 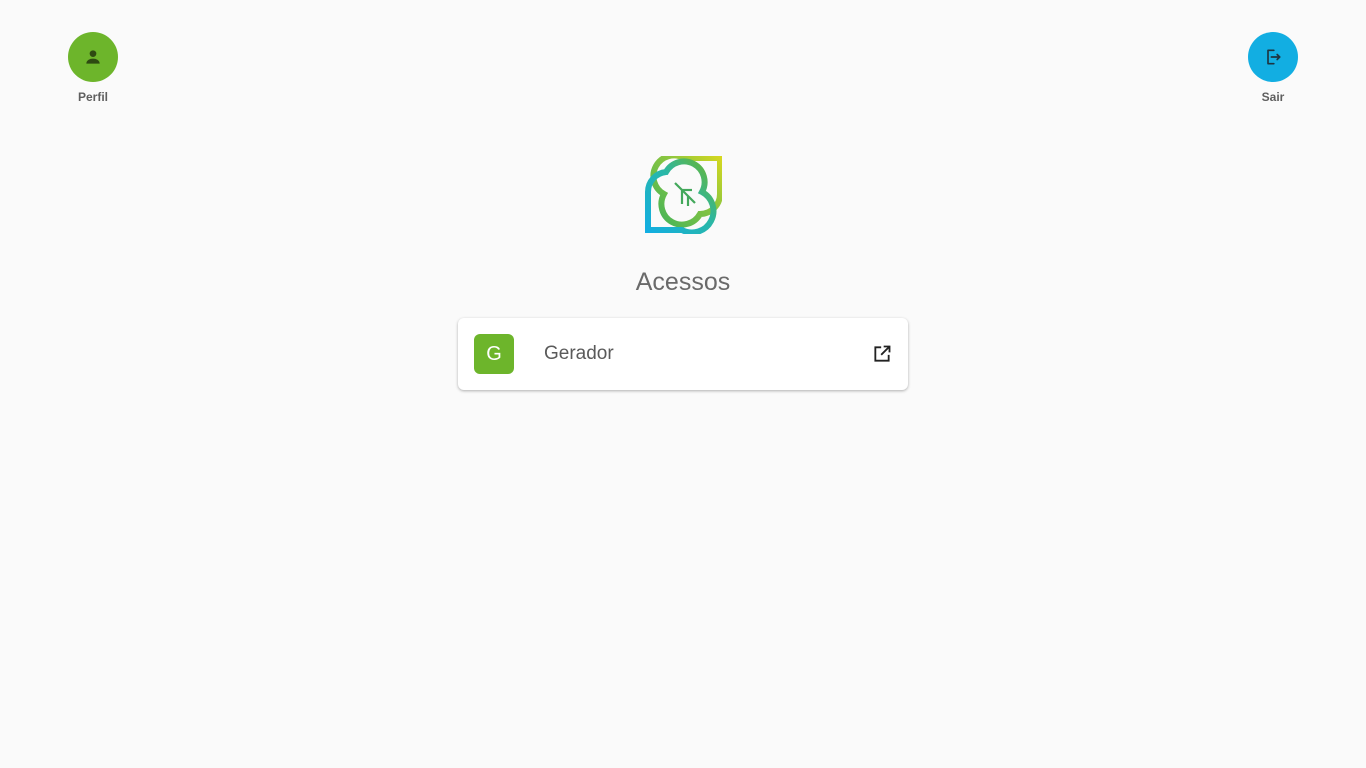 I want to click on open-in-new-icon, so click(x=882, y=354).